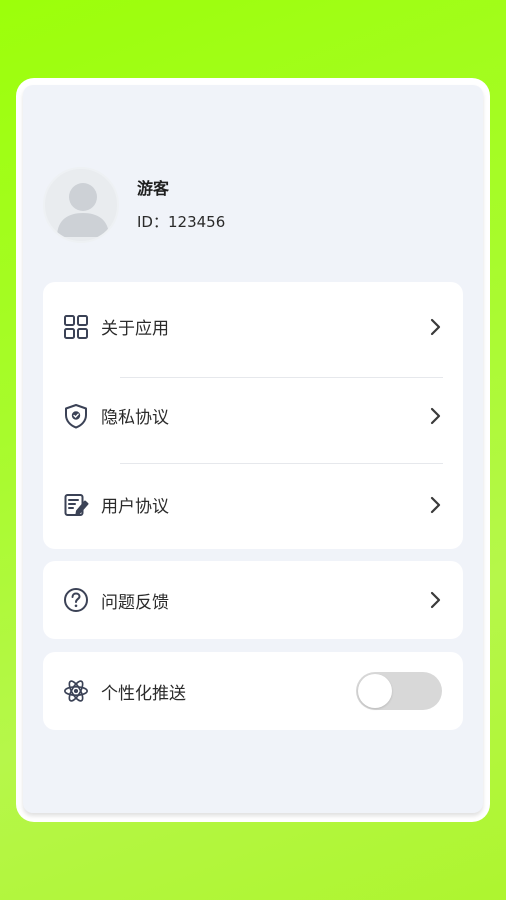 The height and width of the screenshot is (900, 506). I want to click on menu-item-personalized-push-label: 个性化推送, so click(143, 693).